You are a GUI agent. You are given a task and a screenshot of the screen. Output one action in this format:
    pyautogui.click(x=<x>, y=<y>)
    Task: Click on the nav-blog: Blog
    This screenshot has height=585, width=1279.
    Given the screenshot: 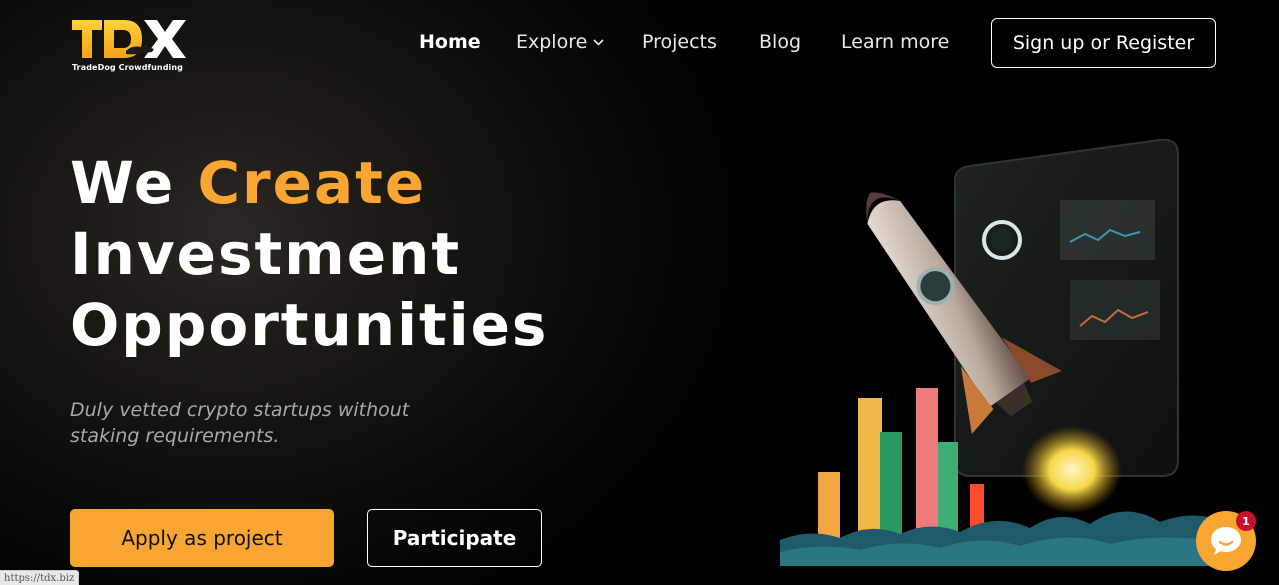 What is the action you would take?
    pyautogui.click(x=780, y=42)
    